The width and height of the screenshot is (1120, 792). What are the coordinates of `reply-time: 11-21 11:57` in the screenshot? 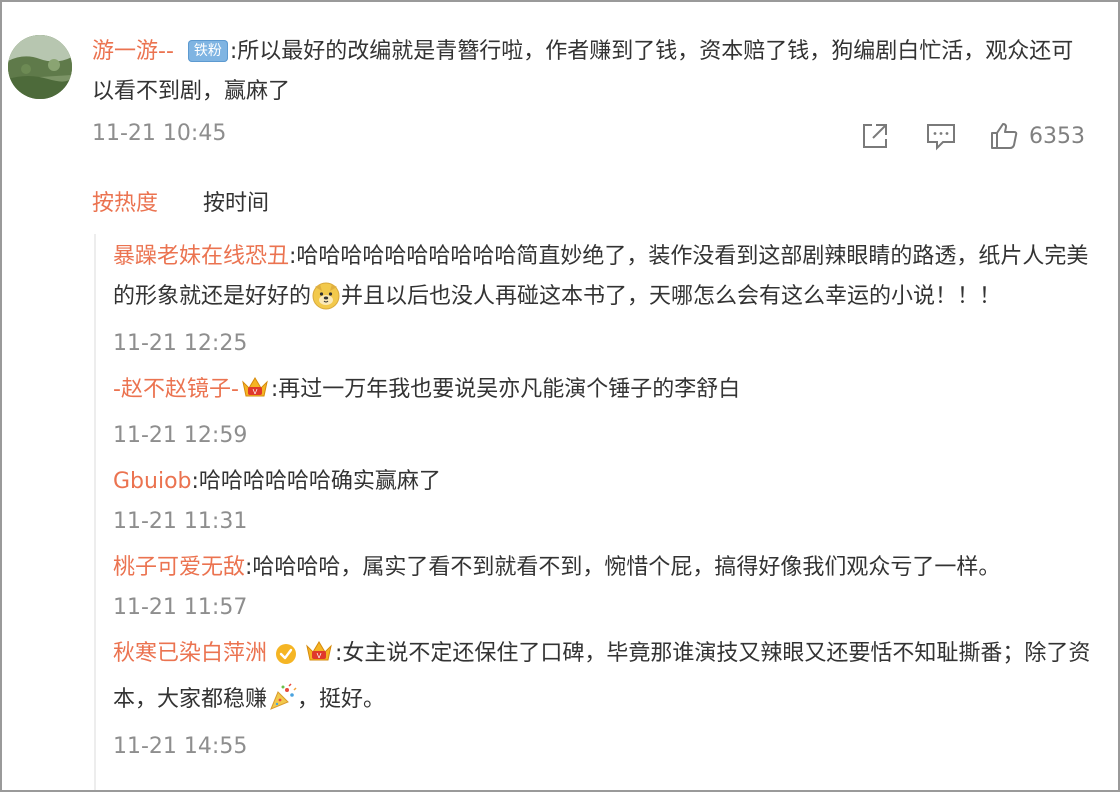 It's located at (180, 607).